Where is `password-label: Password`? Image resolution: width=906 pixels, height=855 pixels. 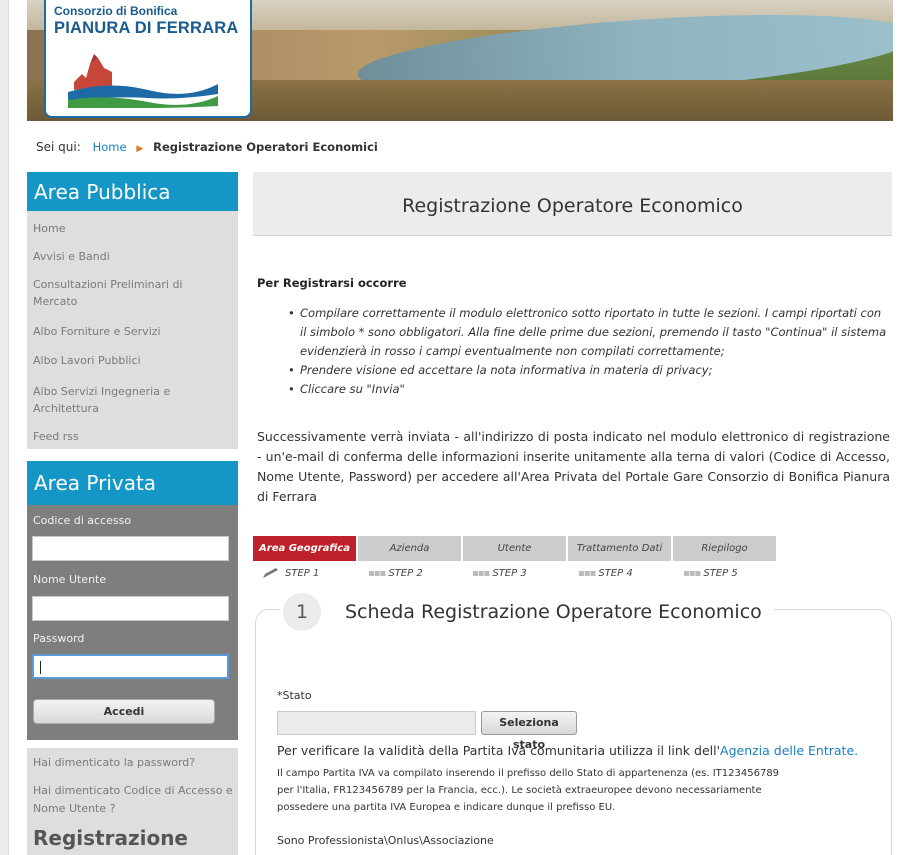 password-label: Password is located at coordinates (59, 638).